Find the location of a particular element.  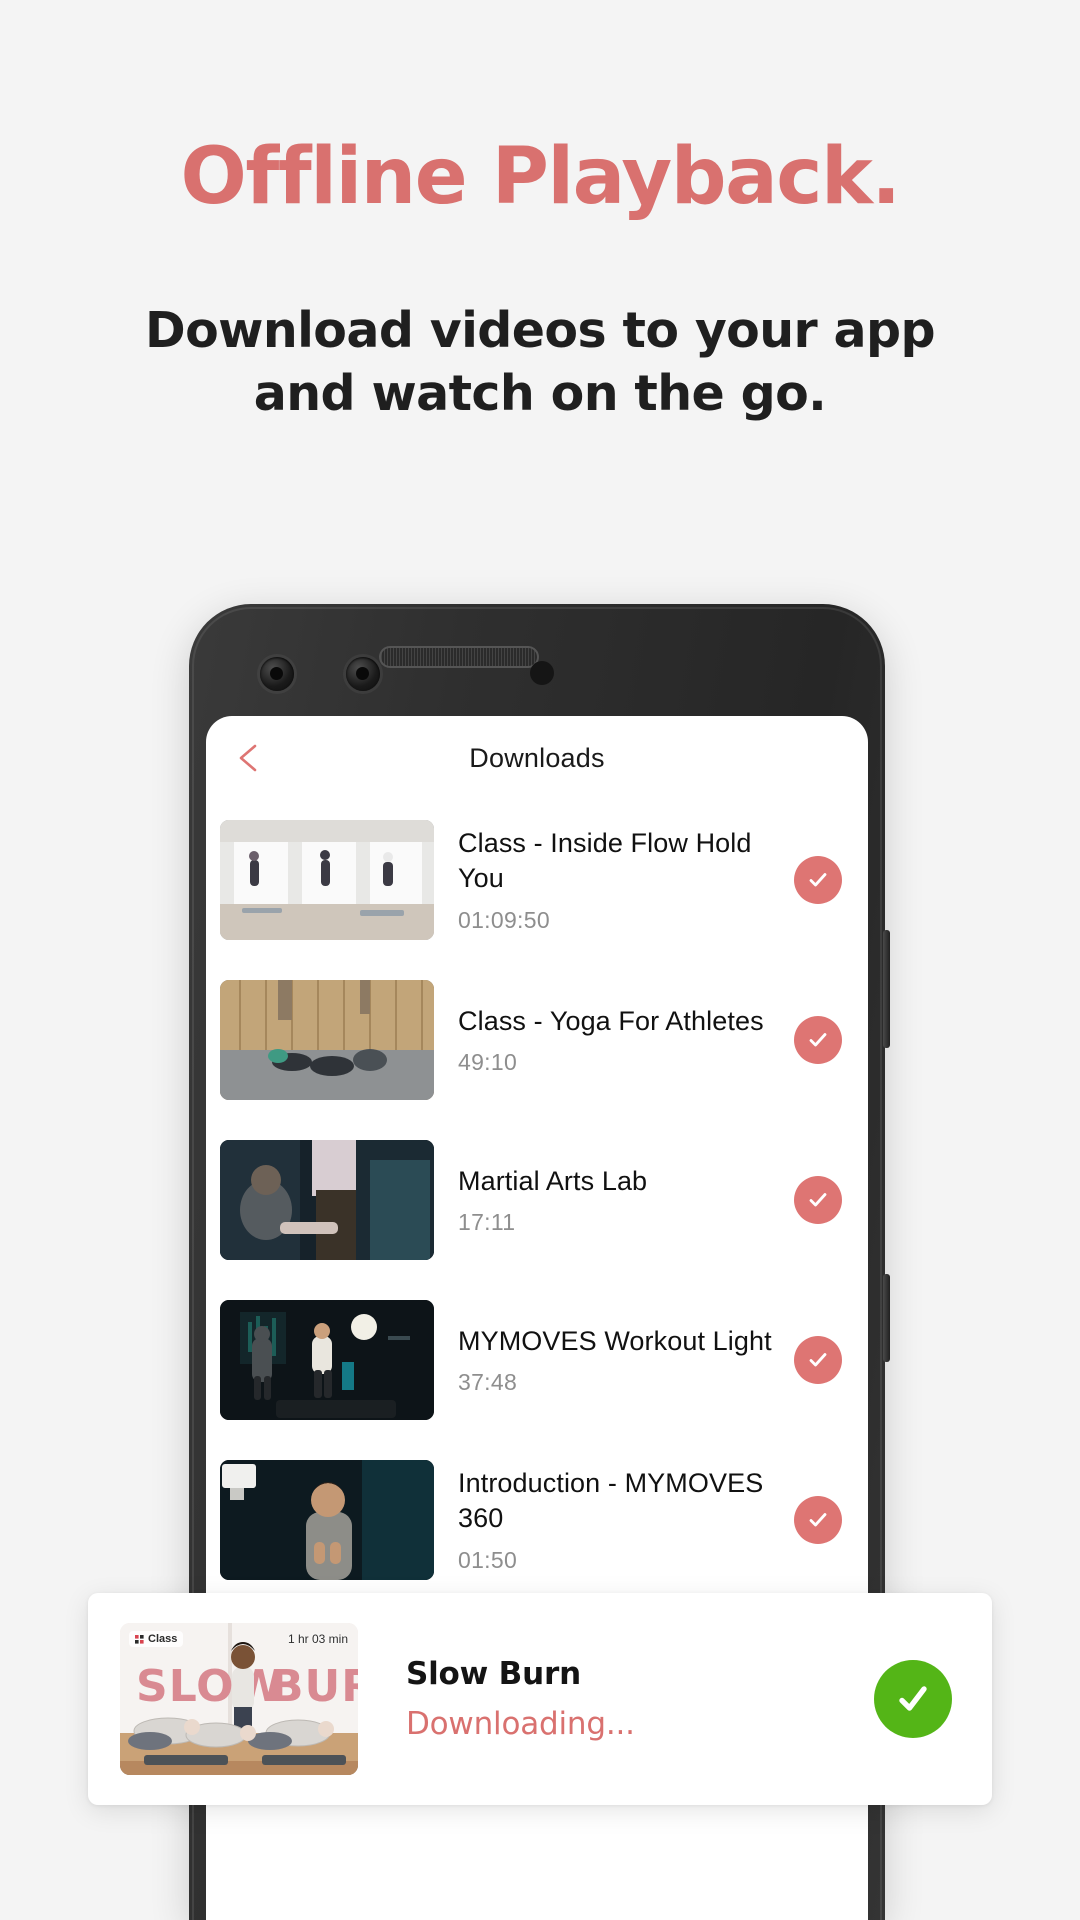

video-title: MYMOVES Workout Light is located at coordinates (615, 1340).